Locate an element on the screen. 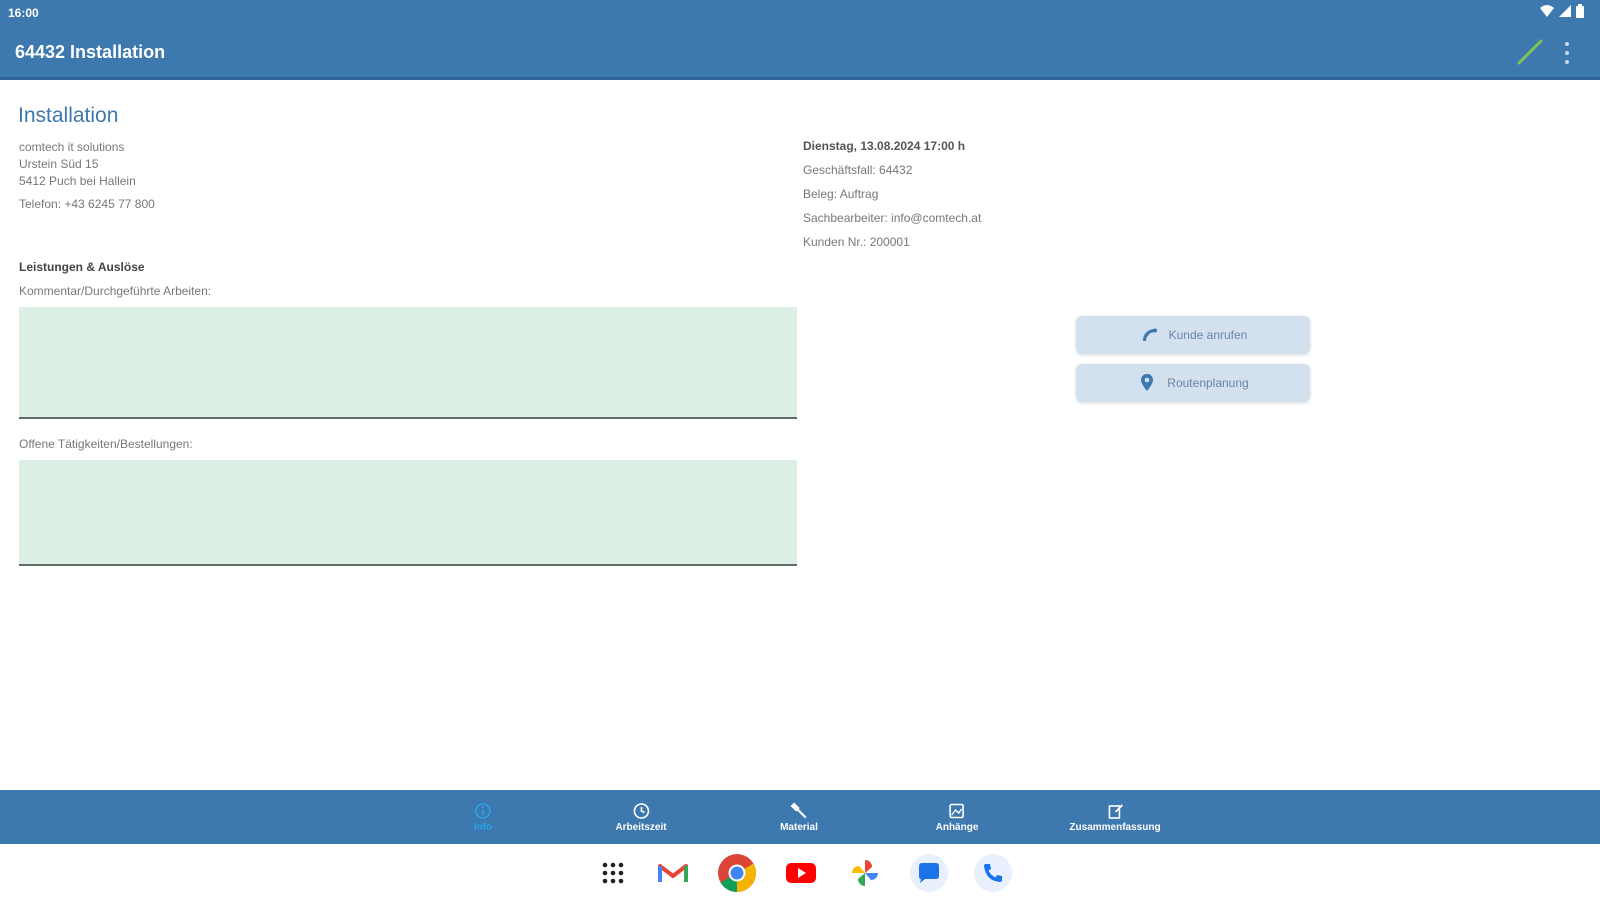 The image size is (1600, 900). route-planning-button: Routenplanung is located at coordinates (1193, 383).